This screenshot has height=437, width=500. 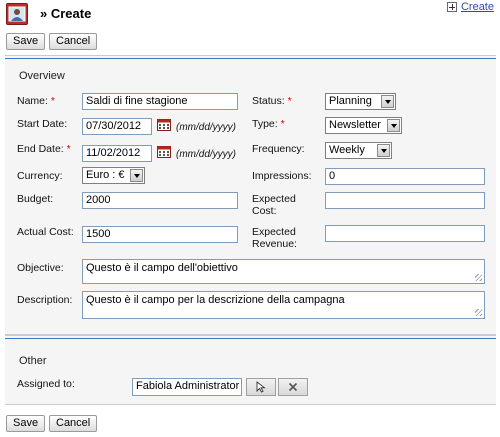 What do you see at coordinates (117, 126) in the screenshot?
I see `start-date-field: 07/30/2012` at bounding box center [117, 126].